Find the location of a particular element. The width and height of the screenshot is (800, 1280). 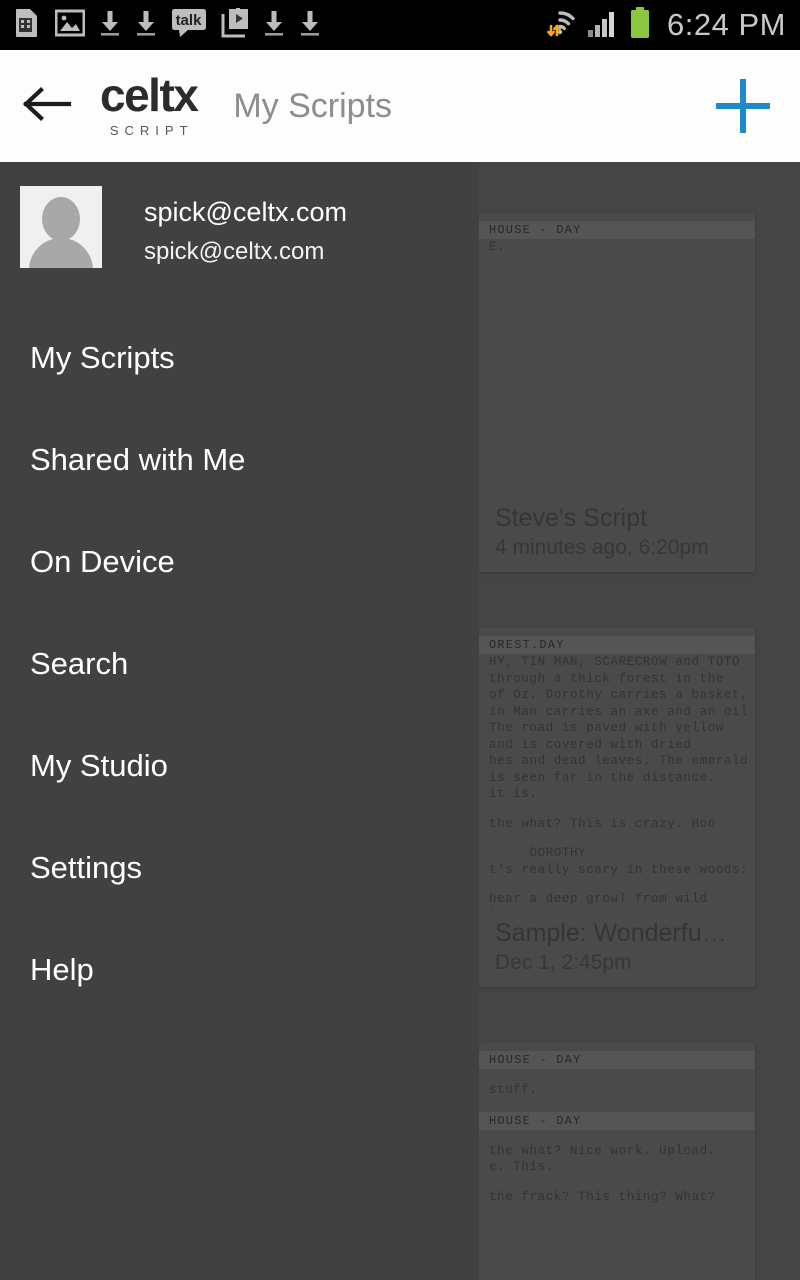

talk-icon: talk is located at coordinates (189, 25).